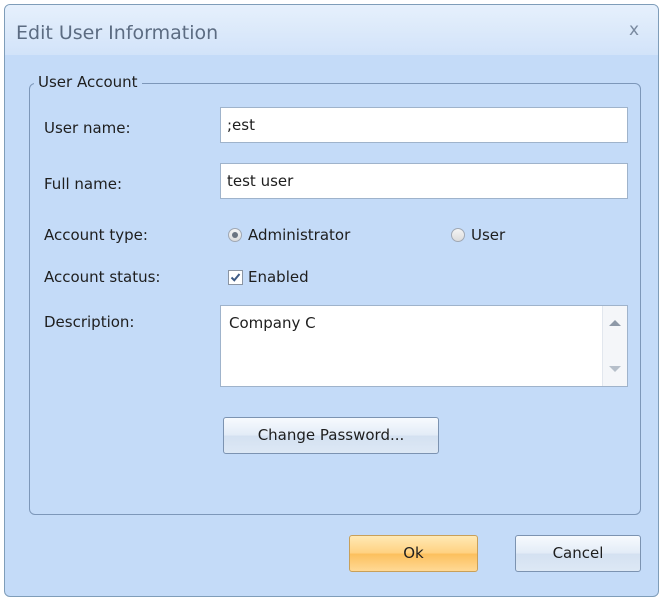 Image resolution: width=665 pixels, height=602 pixels. What do you see at coordinates (235, 277) in the screenshot?
I see `checkmark-icon` at bounding box center [235, 277].